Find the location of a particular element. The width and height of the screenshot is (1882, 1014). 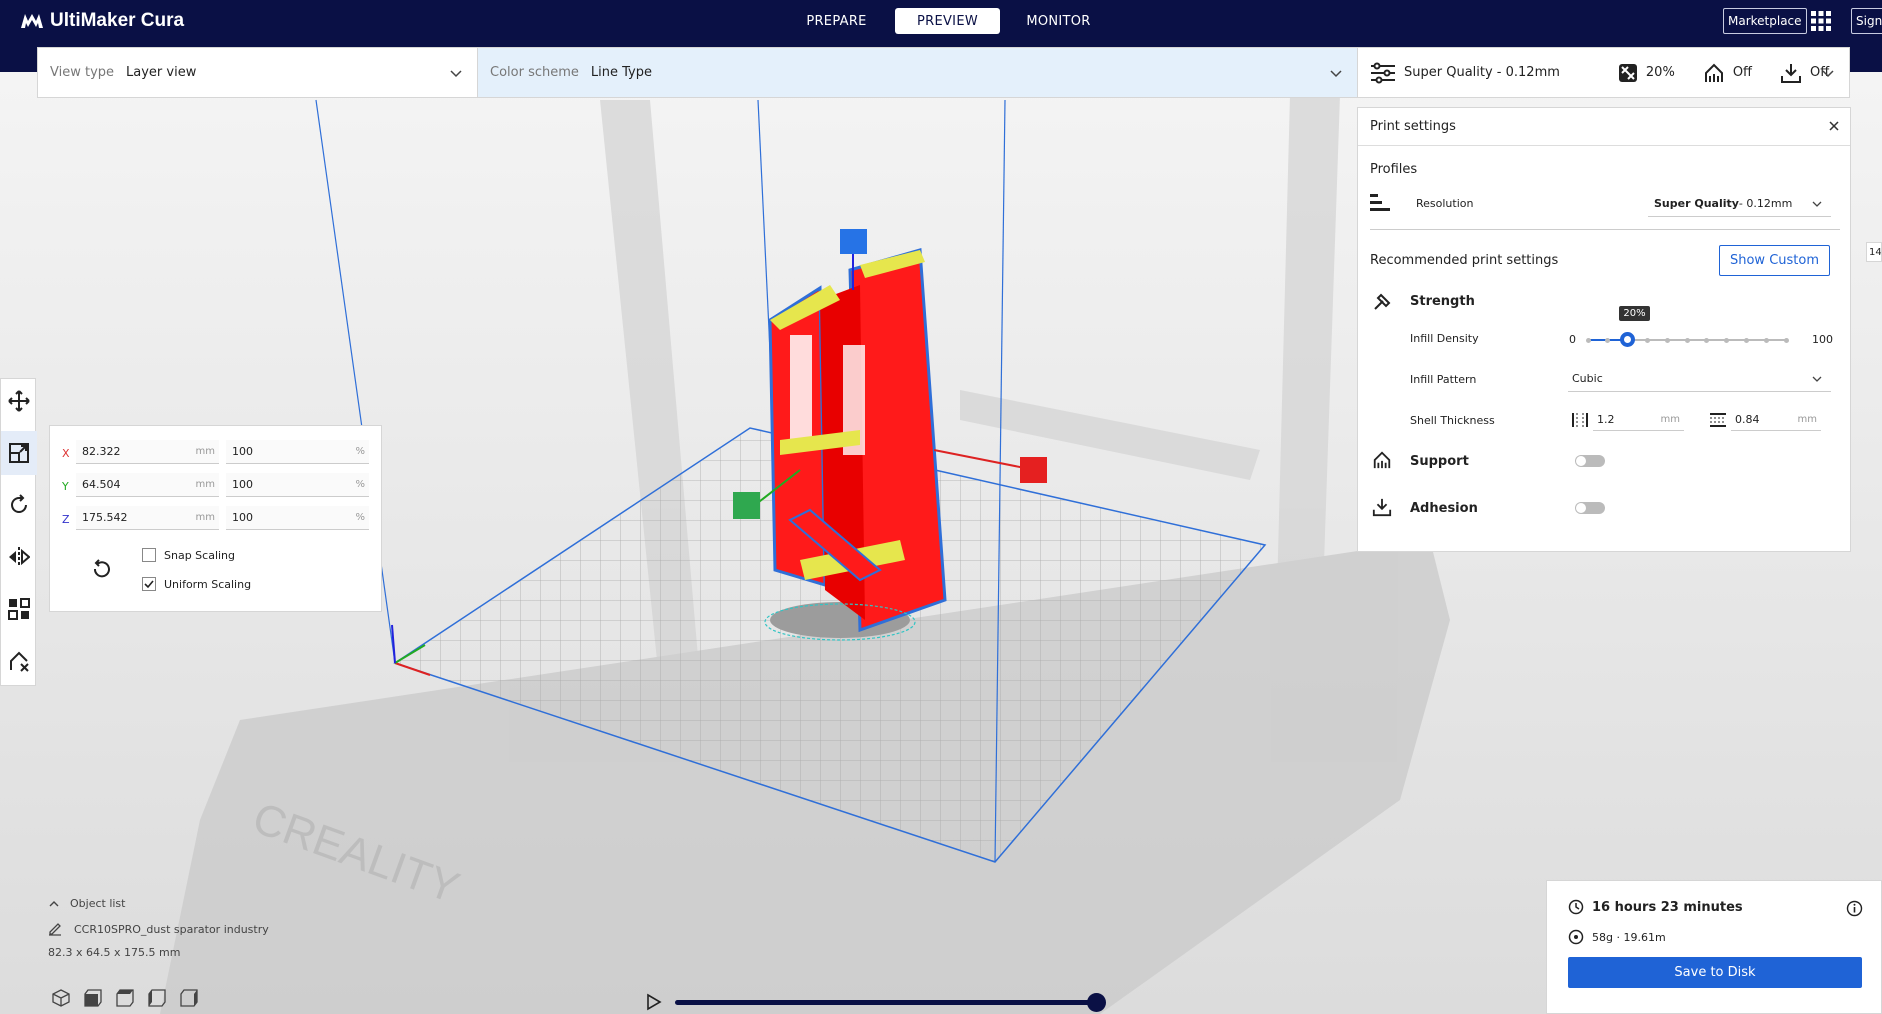

shell-thickness-label: Shell Thickness is located at coordinates (1452, 420).